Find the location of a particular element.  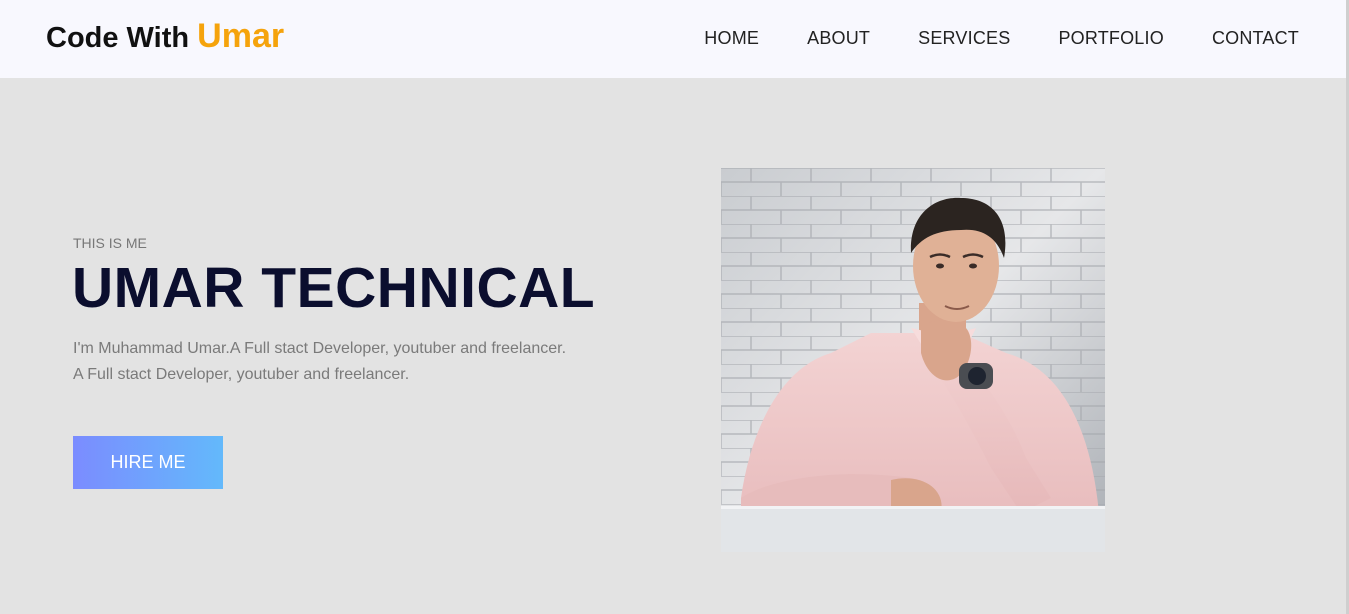

hero-title: UMAR TECHNICAL is located at coordinates (334, 288).